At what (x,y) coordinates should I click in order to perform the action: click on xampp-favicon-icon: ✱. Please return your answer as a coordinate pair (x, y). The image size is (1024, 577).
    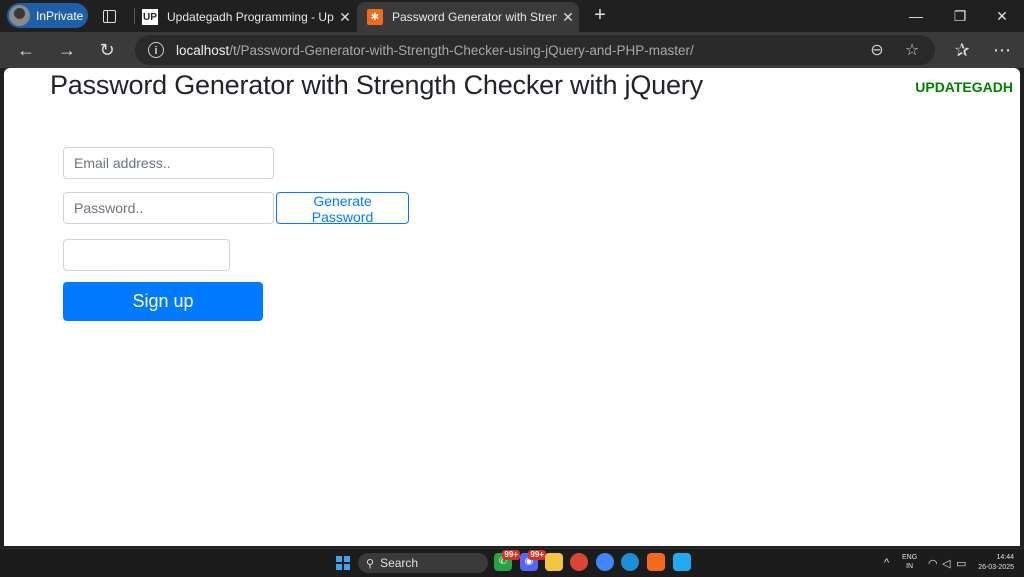
    Looking at the image, I should click on (375, 17).